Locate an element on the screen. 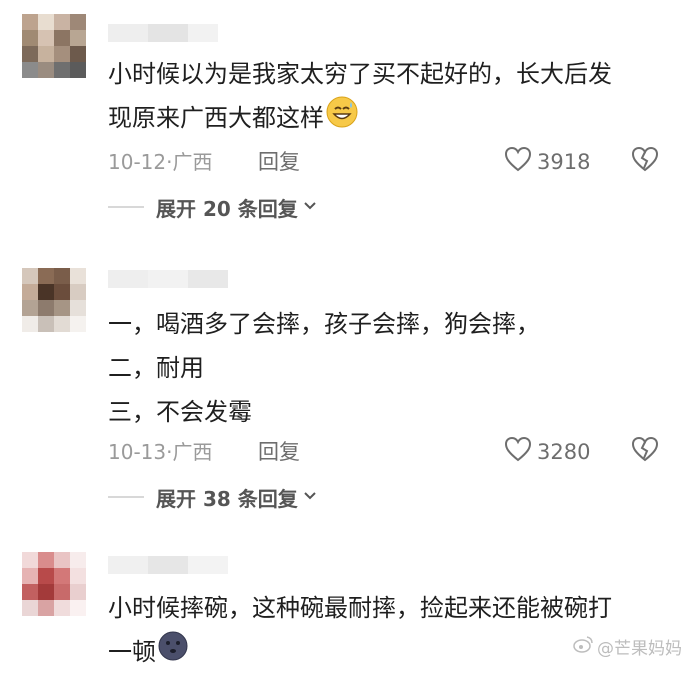  comment-line: 小时候摔碗，这种碗最耐摔，捡起来还能被碗打 is located at coordinates (360, 608).